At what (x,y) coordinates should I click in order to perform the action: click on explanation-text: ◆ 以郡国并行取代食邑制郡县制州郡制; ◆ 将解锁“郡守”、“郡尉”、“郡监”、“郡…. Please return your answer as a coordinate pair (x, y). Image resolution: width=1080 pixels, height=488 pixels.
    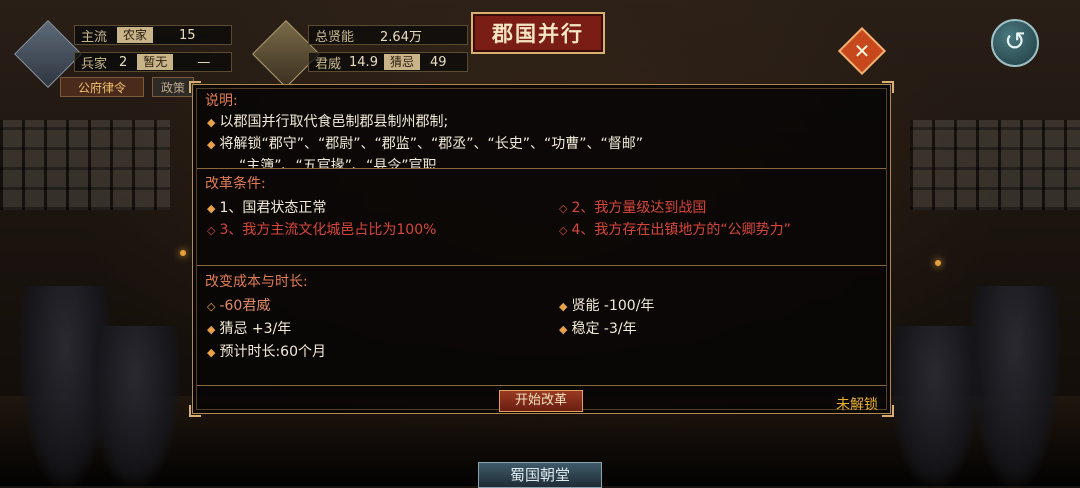
    Looking at the image, I should click on (538, 139).